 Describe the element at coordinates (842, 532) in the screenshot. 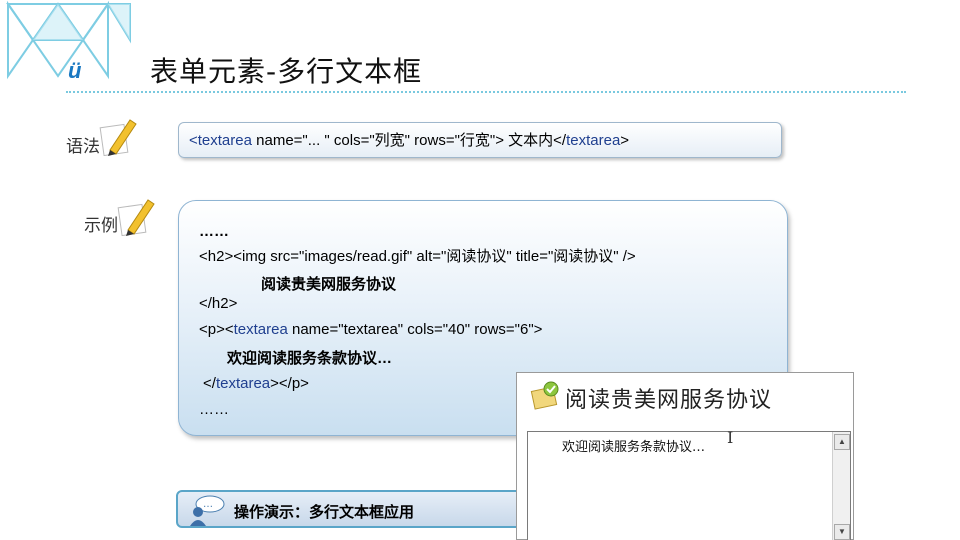

I see `scroll-down-arrow-icon: ▼` at that location.